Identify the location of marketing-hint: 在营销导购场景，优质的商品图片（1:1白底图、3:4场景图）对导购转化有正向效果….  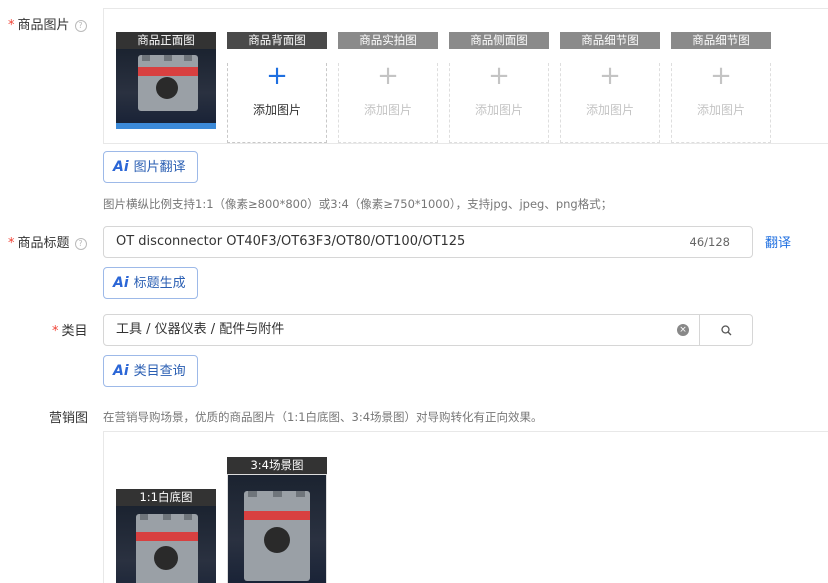
(323, 417).